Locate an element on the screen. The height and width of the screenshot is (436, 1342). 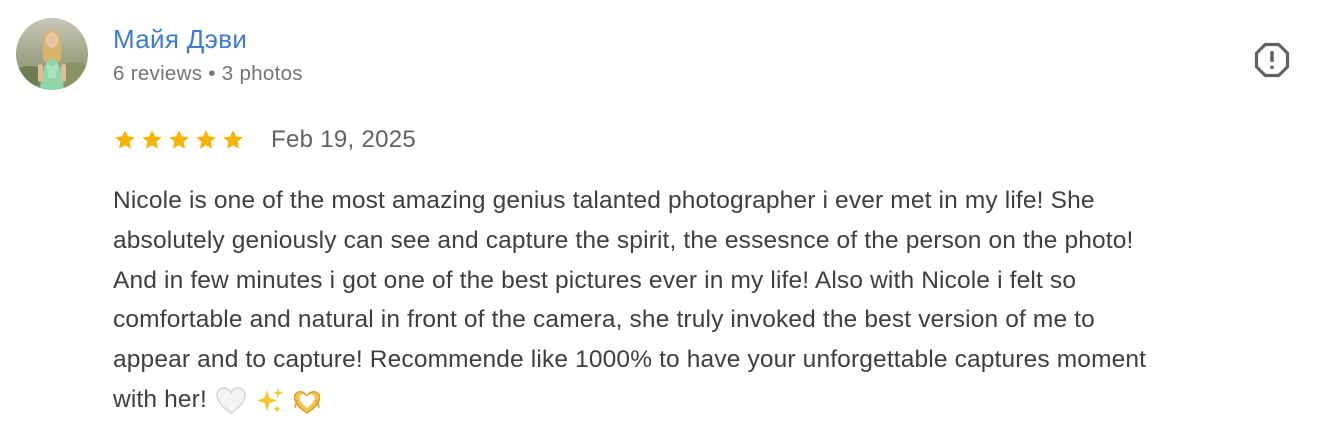
rating-row: Feb 19, 2025 is located at coordinates (264, 140).